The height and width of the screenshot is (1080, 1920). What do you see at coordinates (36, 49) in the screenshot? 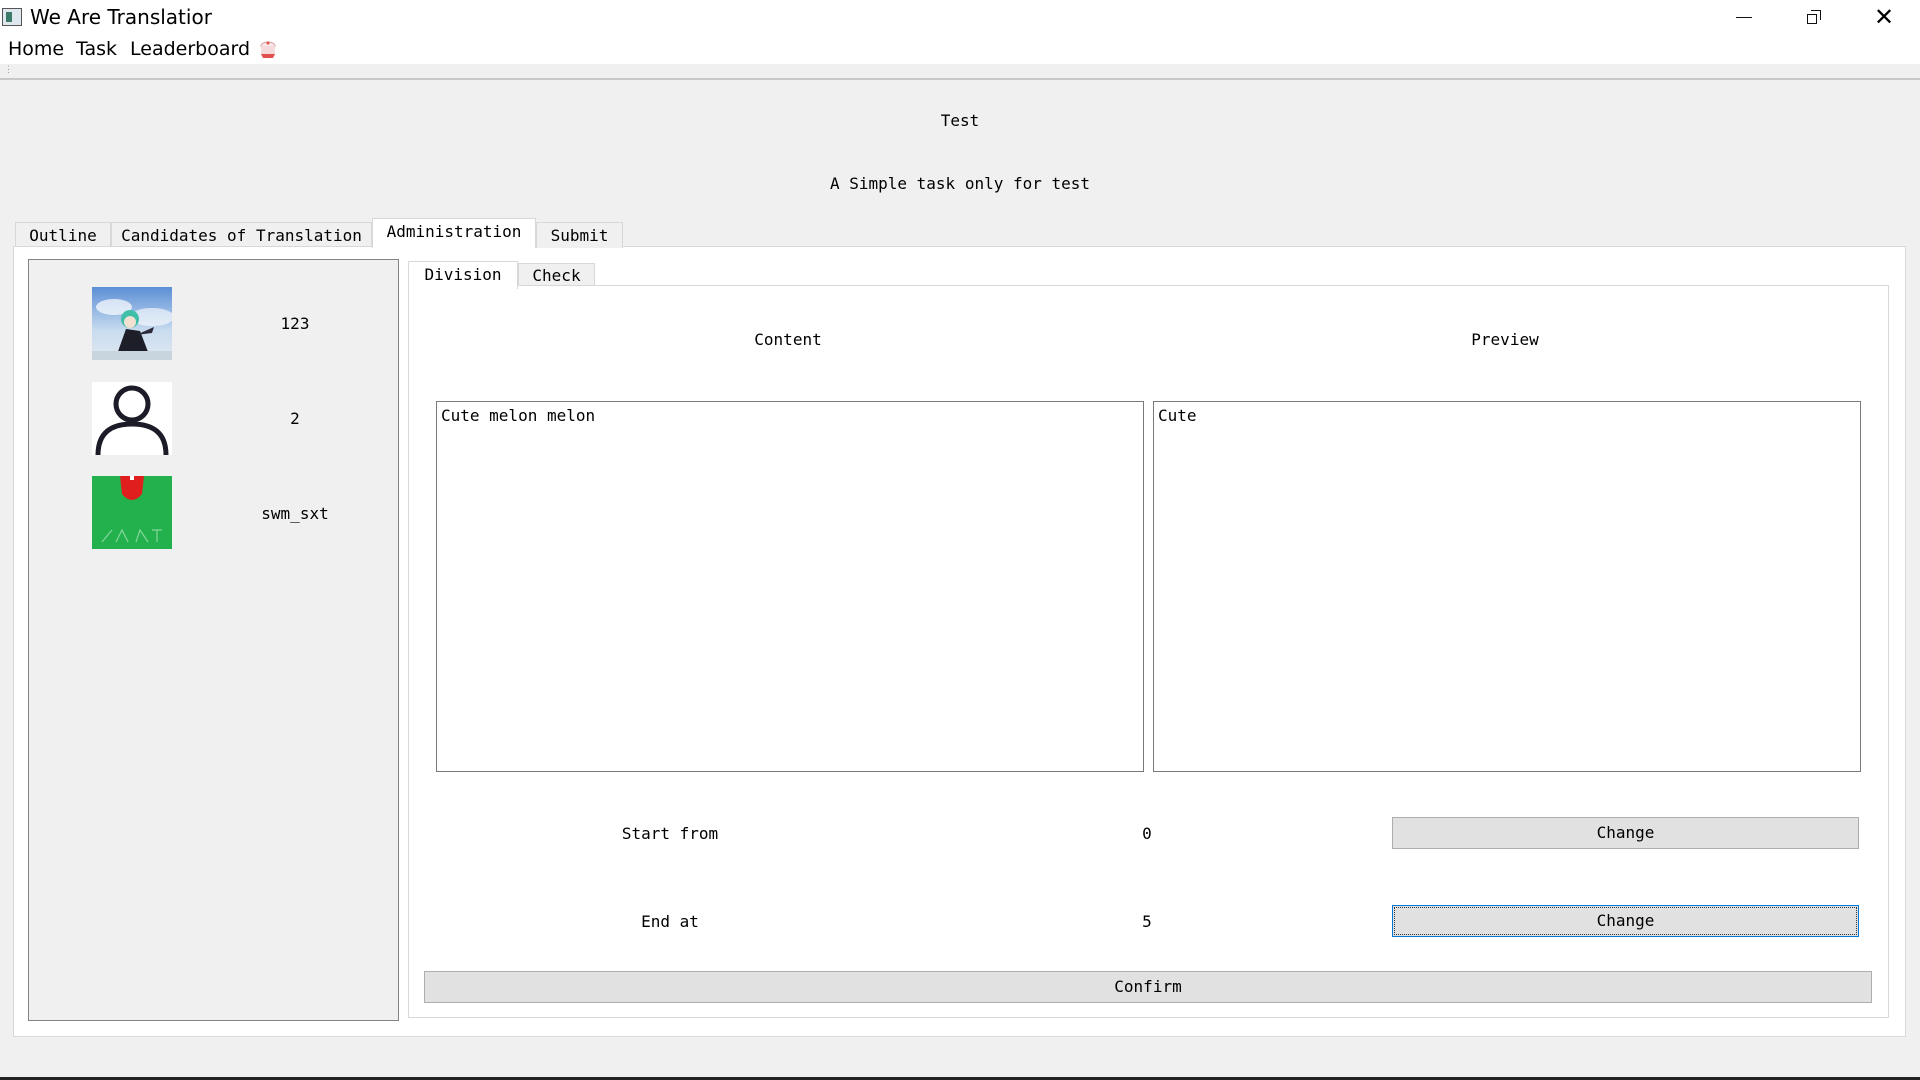
I see `menu-home: Home` at bounding box center [36, 49].